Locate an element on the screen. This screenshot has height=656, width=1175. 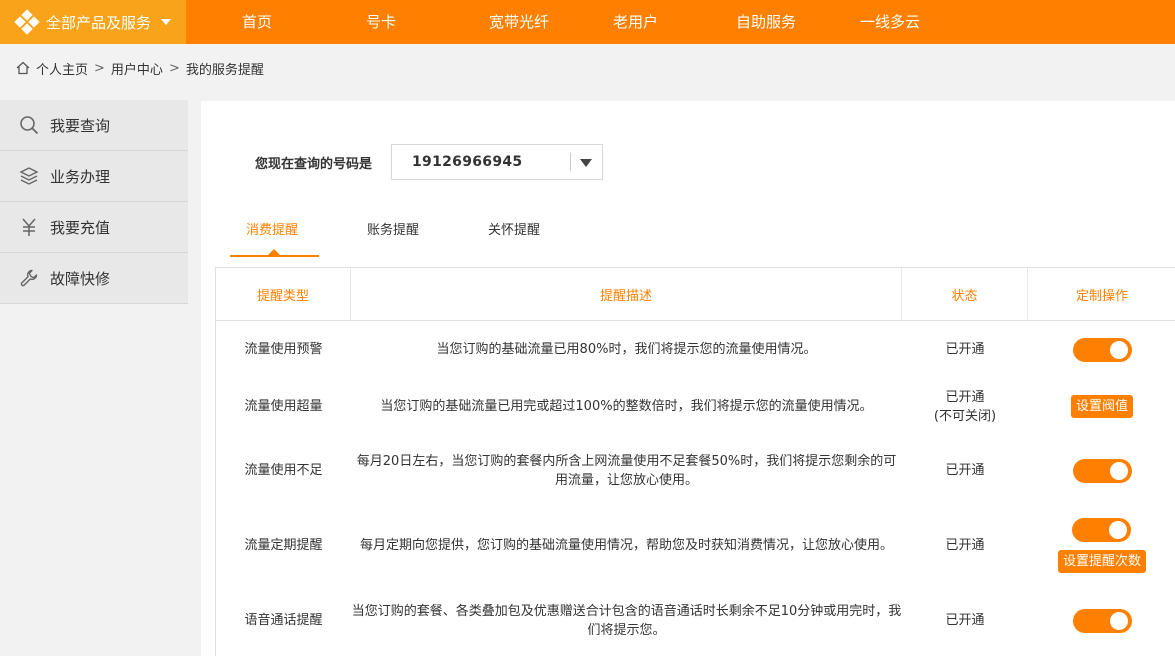
sidebar-item-repair: 故障快修 is located at coordinates (94, 278).